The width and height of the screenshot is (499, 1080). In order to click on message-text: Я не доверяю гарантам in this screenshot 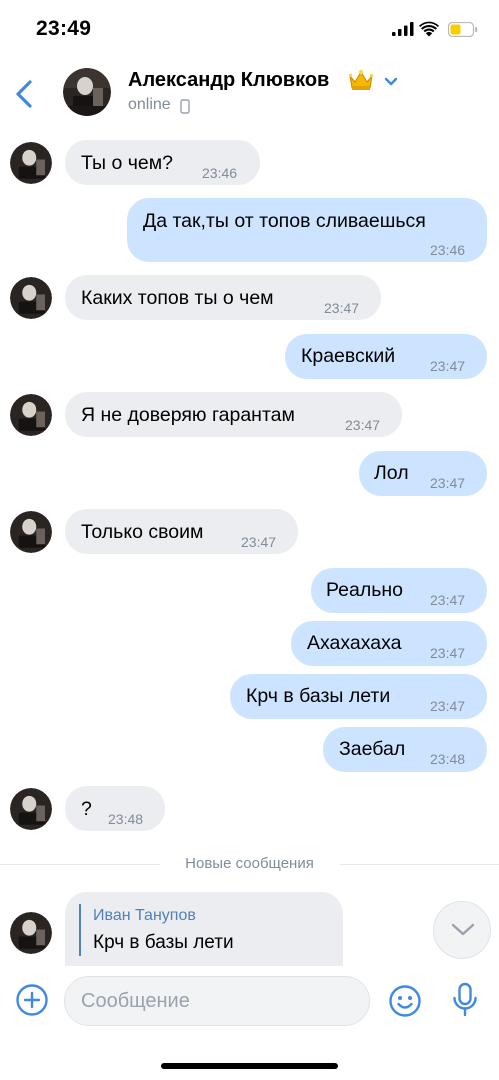, I will do `click(188, 415)`.